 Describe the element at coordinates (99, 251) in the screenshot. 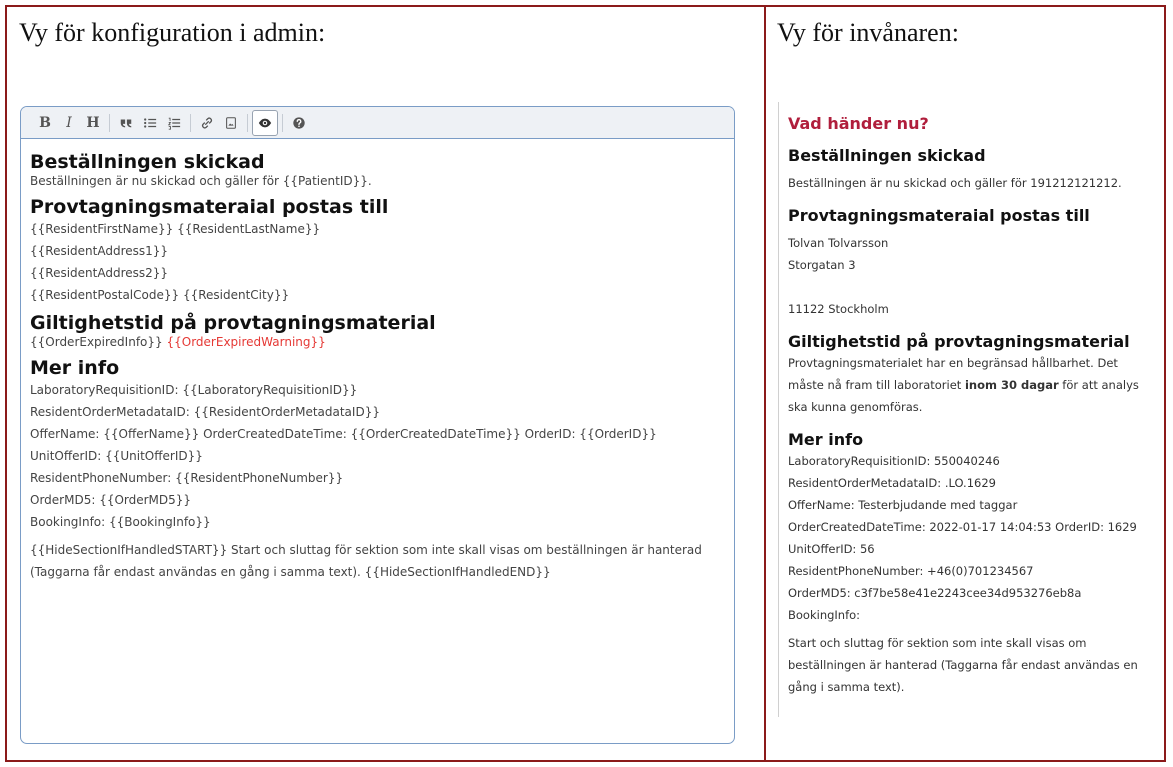

I see `address-line: {{ResidentAddress1}}` at that location.